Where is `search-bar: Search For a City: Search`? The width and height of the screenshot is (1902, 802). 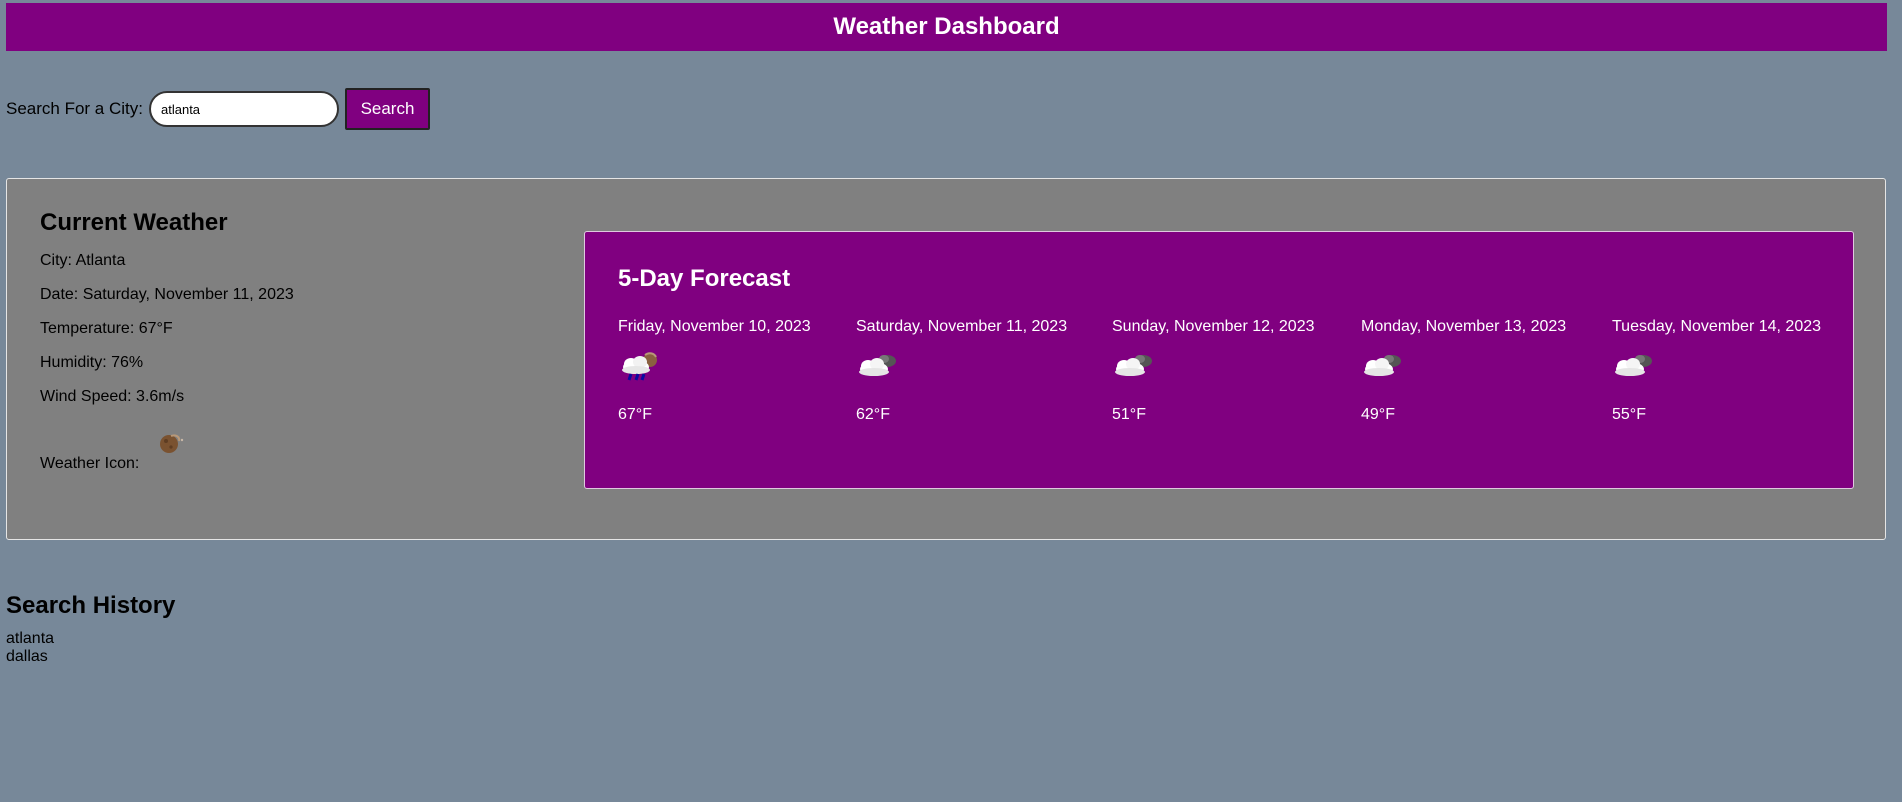 search-bar: Search For a City: Search is located at coordinates (218, 109).